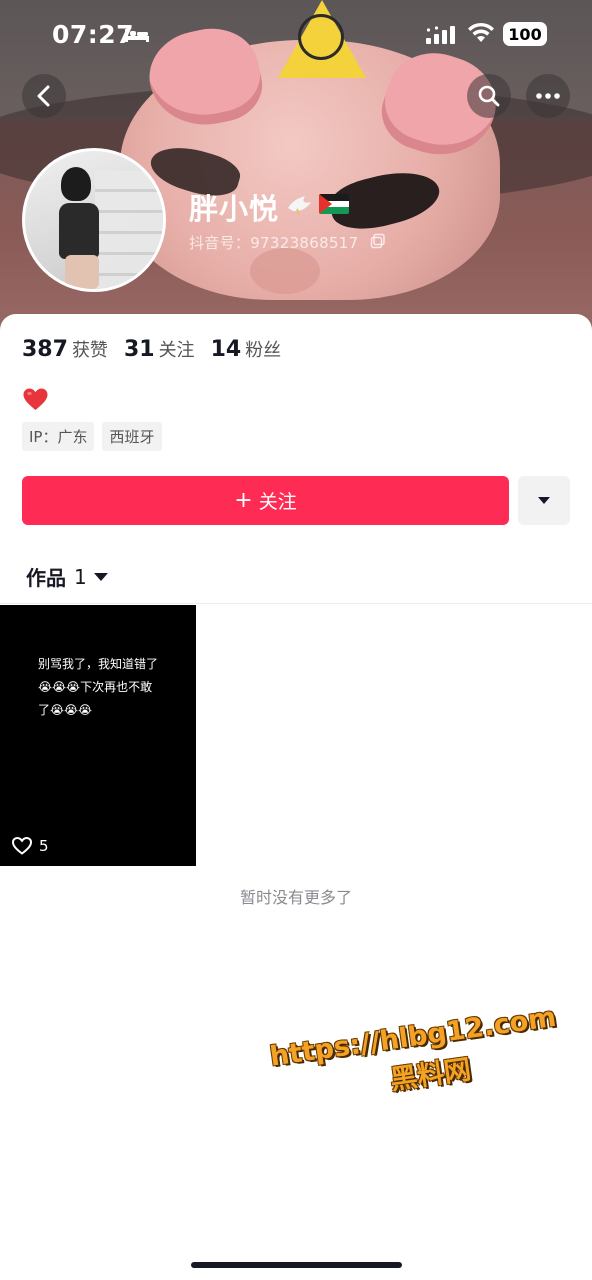  What do you see at coordinates (80, 576) in the screenshot?
I see `works-tab-count: 1` at bounding box center [80, 576].